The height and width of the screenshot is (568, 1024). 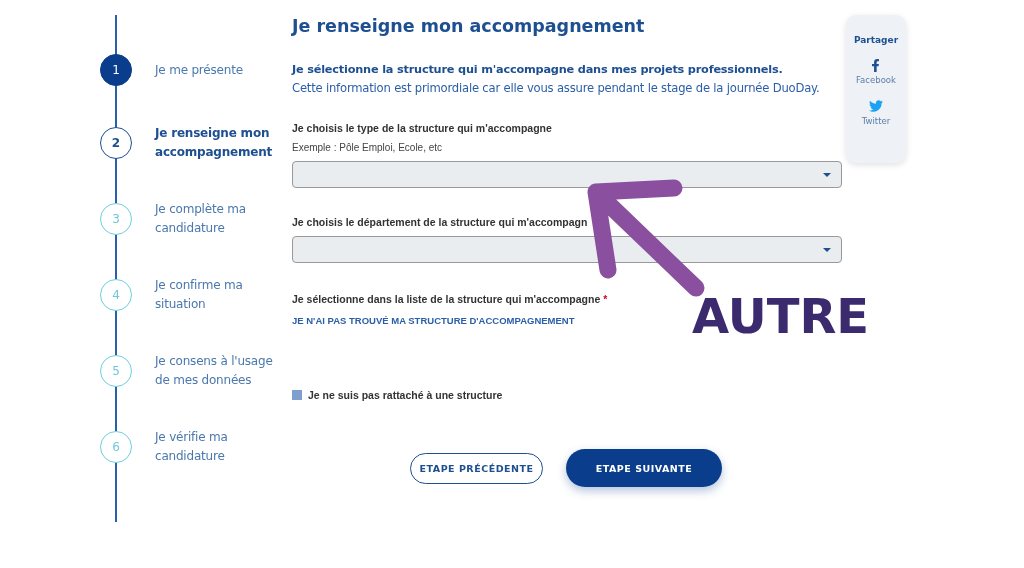 What do you see at coordinates (116, 295) in the screenshot?
I see `step-number: 4` at bounding box center [116, 295].